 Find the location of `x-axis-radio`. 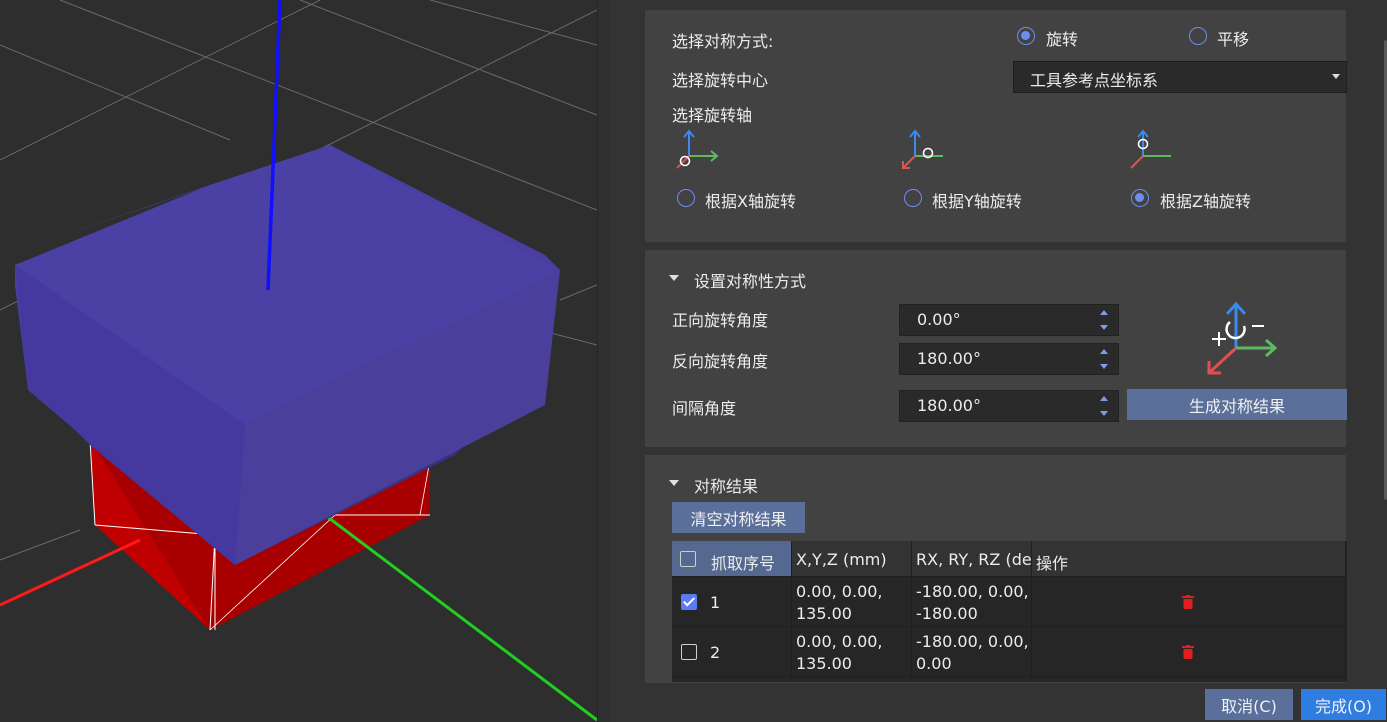

x-axis-radio is located at coordinates (686, 198).